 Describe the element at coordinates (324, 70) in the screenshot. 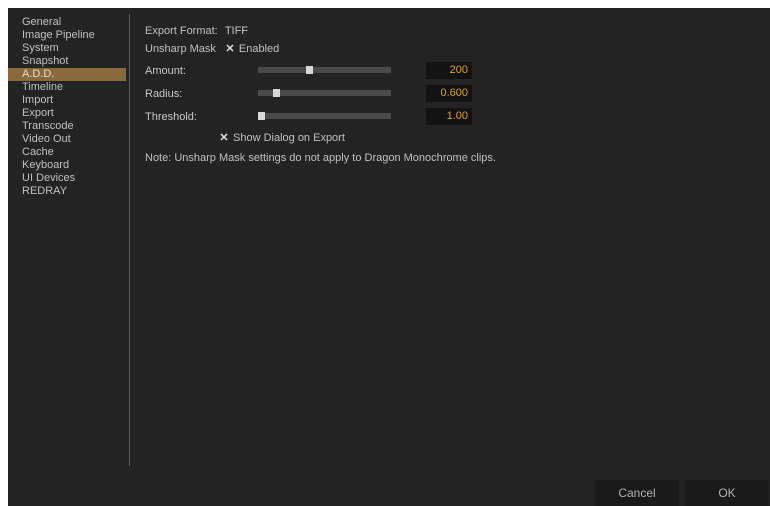

I see `amount-slider` at that location.